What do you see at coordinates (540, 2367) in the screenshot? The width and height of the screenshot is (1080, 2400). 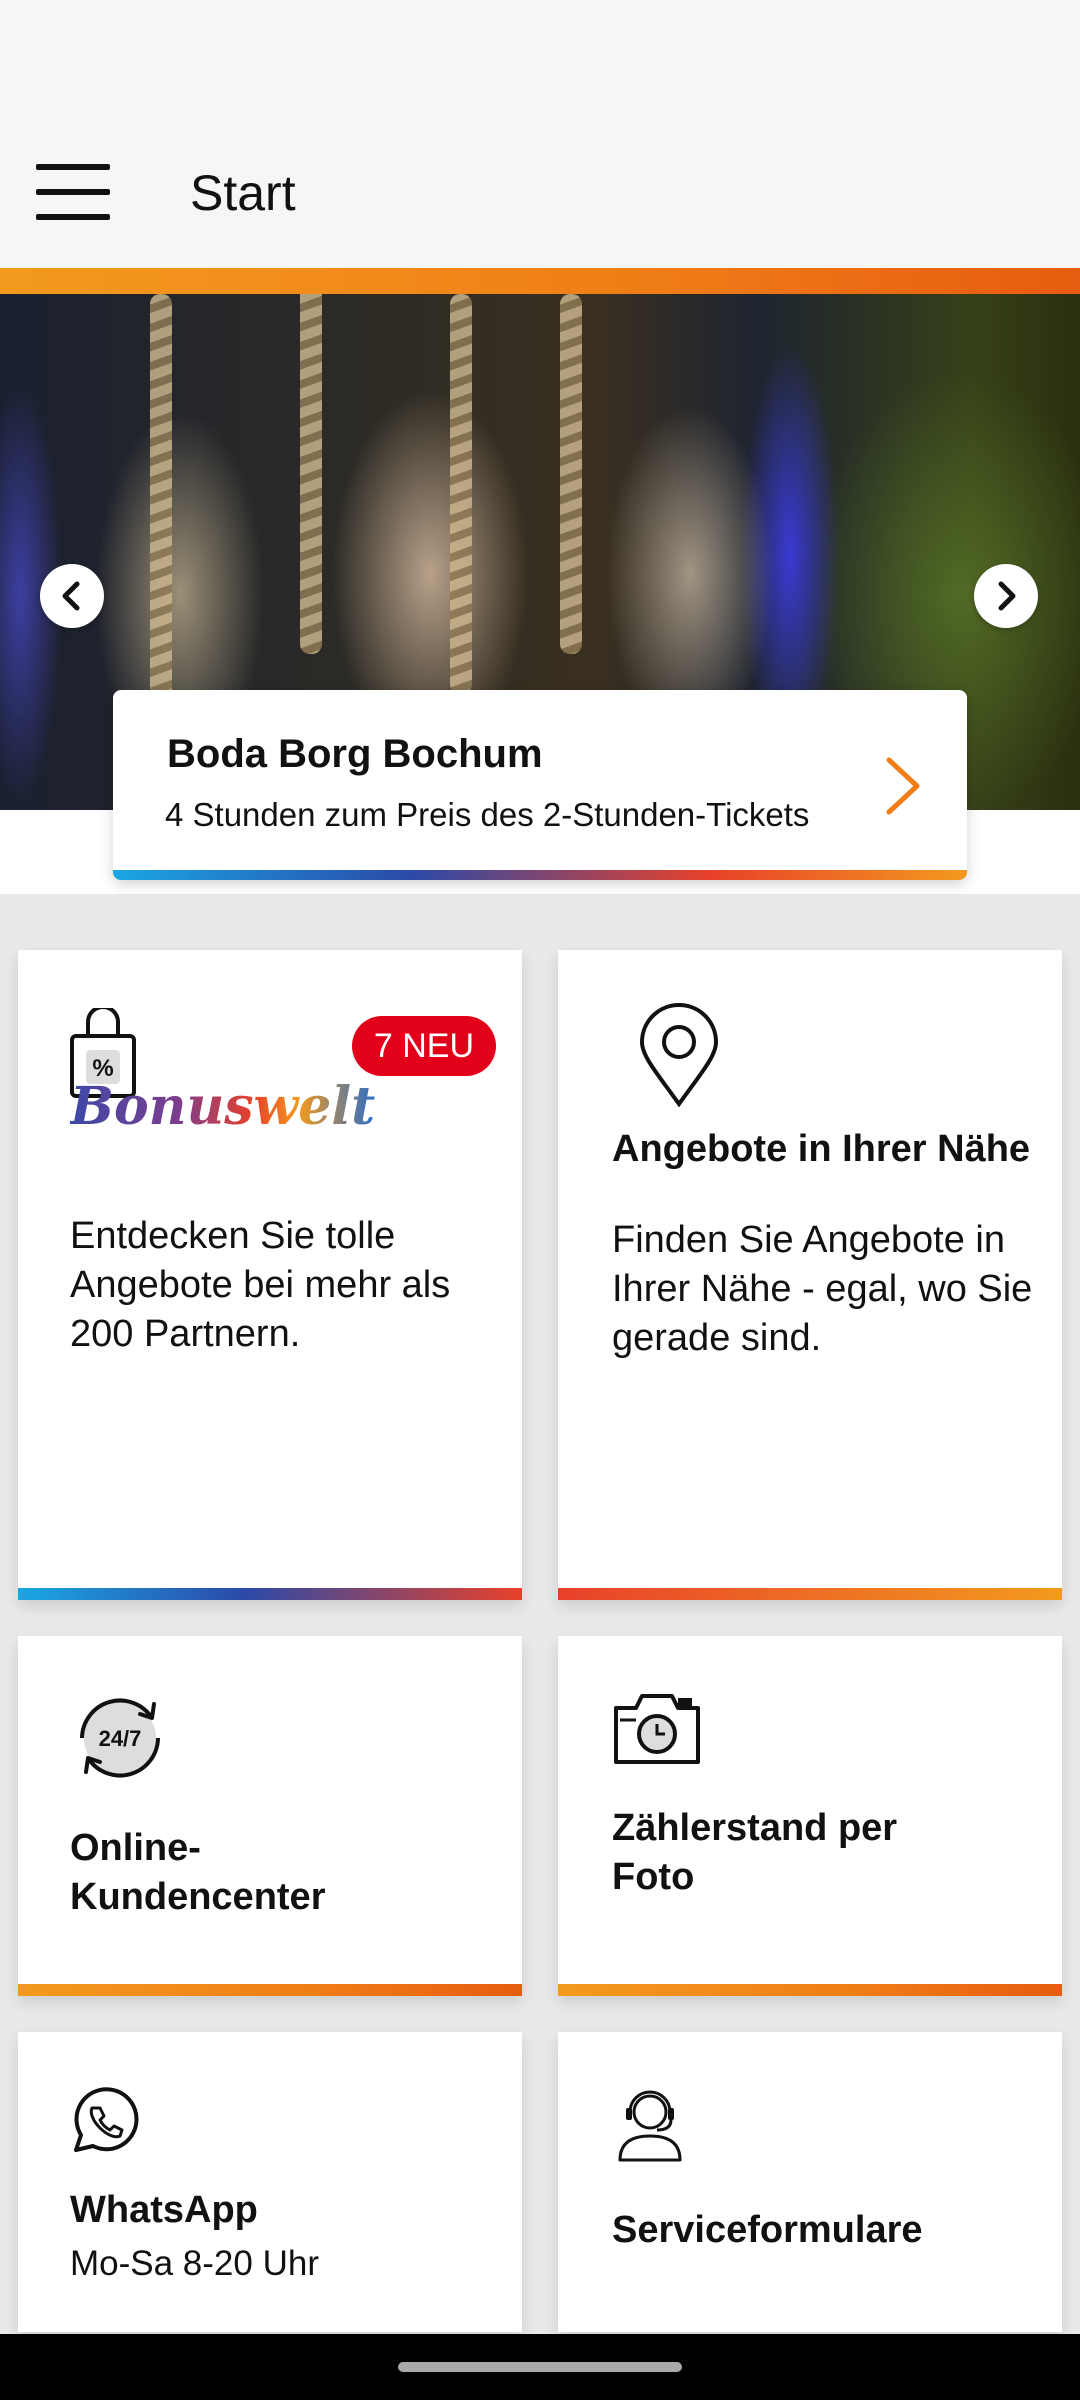 I see `home-gesture-handle` at bounding box center [540, 2367].